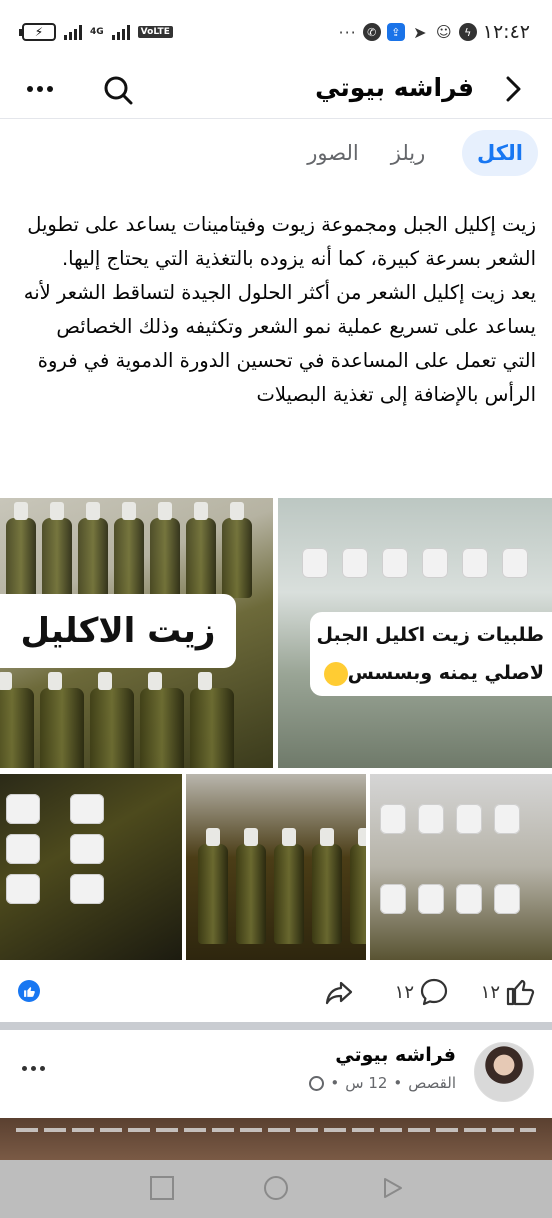 The width and height of the screenshot is (552, 1218). What do you see at coordinates (506, 32) in the screenshot?
I see `status-time: ١٢:٤٢` at bounding box center [506, 32].